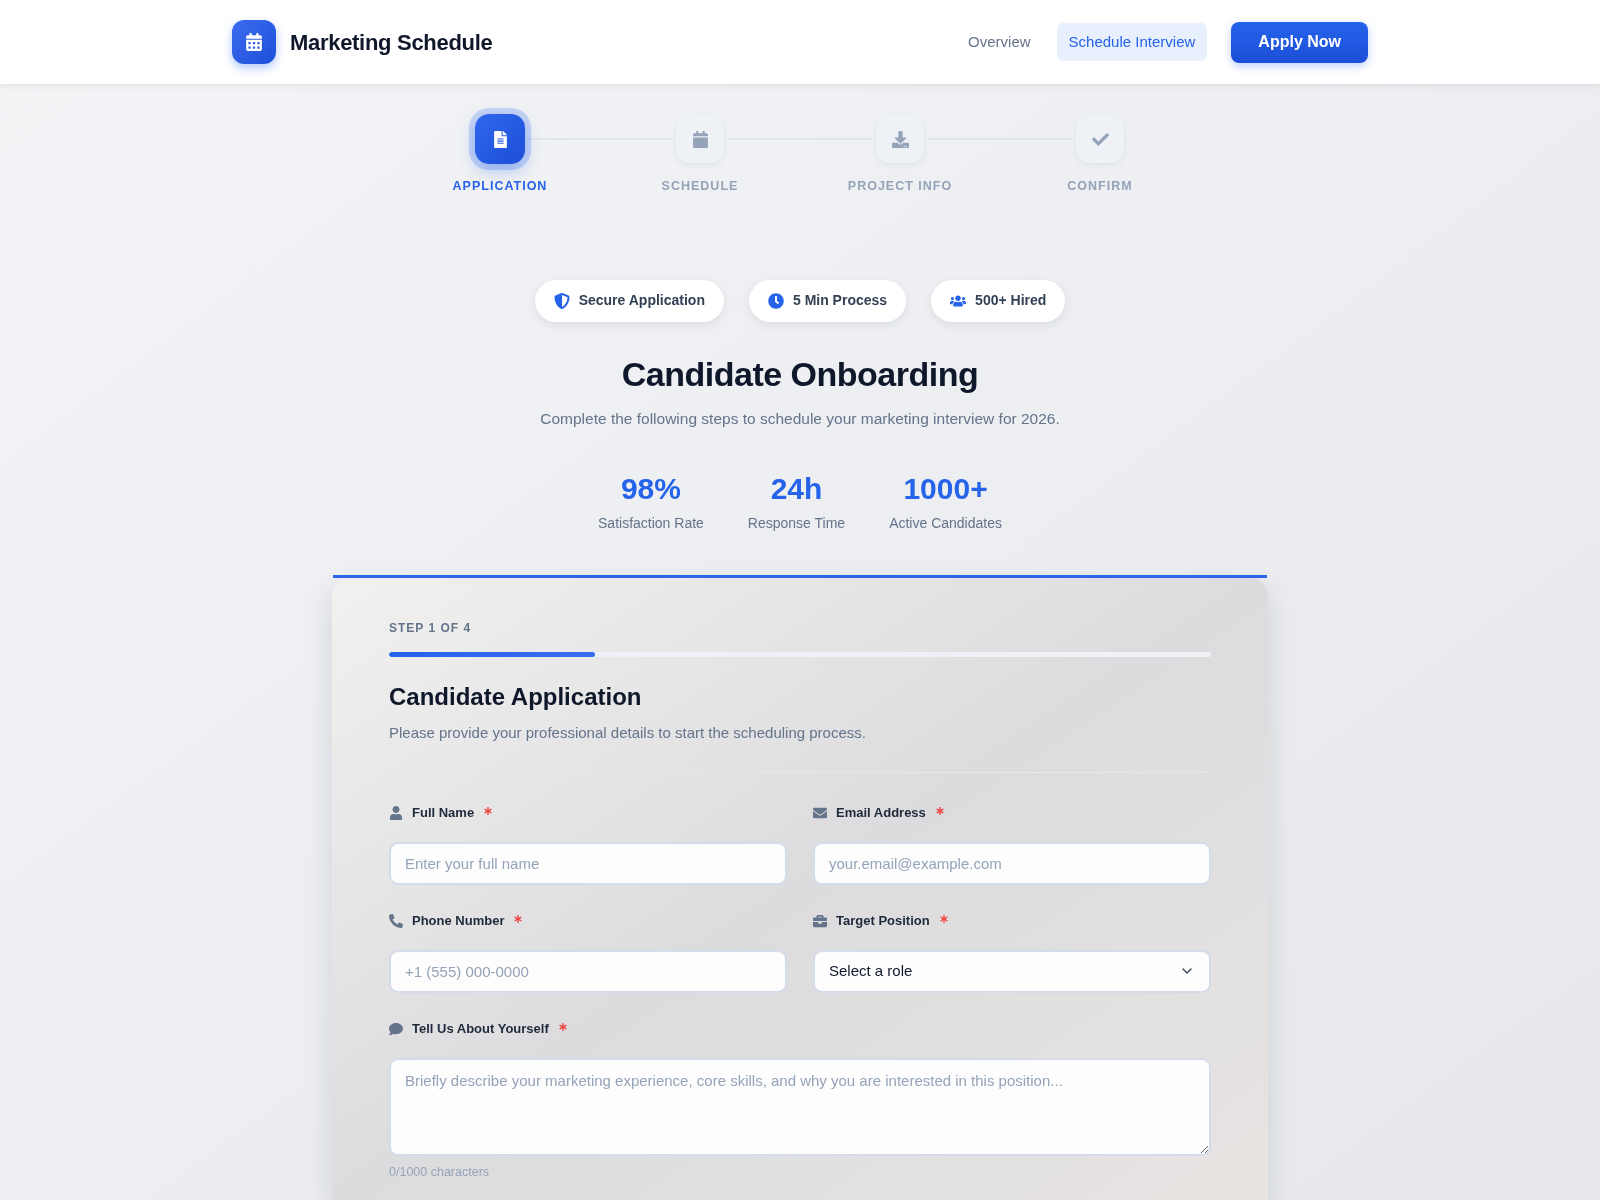 This screenshot has width=1600, height=1200. I want to click on person-icon, so click(396, 812).